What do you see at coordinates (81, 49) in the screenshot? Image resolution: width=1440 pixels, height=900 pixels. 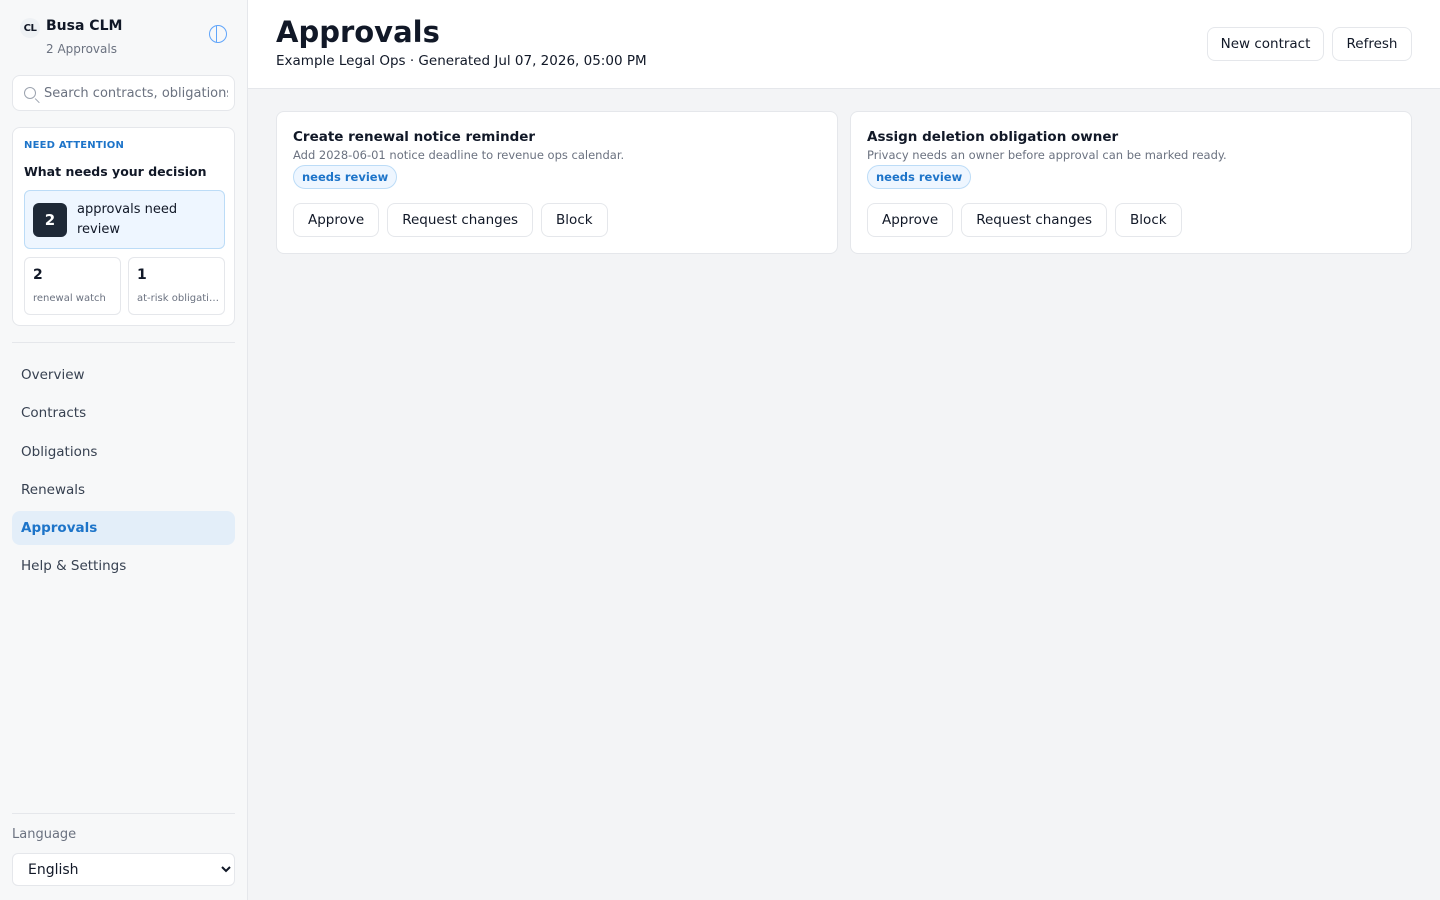 I see `brand-subtitle: 2 Approvals` at bounding box center [81, 49].